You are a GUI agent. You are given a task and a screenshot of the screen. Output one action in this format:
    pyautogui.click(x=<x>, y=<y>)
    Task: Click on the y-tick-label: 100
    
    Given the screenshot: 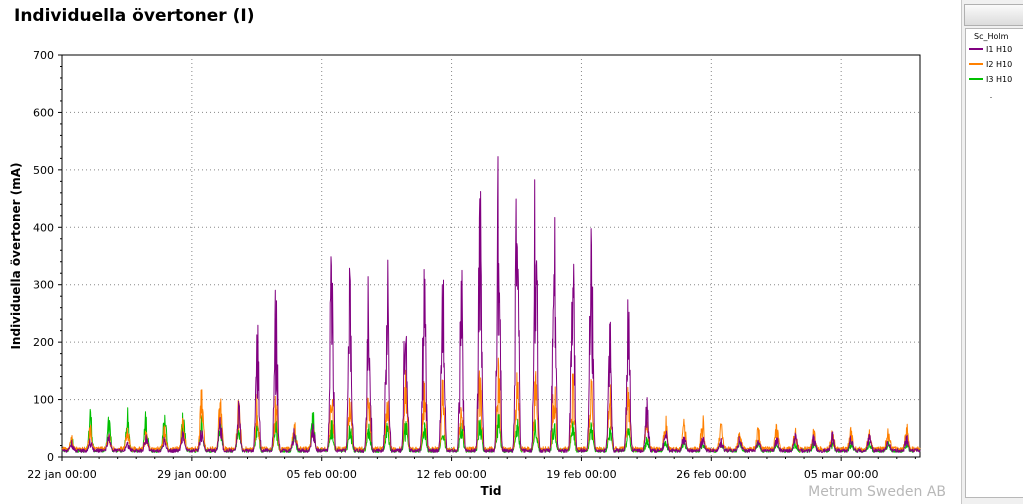 What is the action you would take?
    pyautogui.click(x=43, y=400)
    